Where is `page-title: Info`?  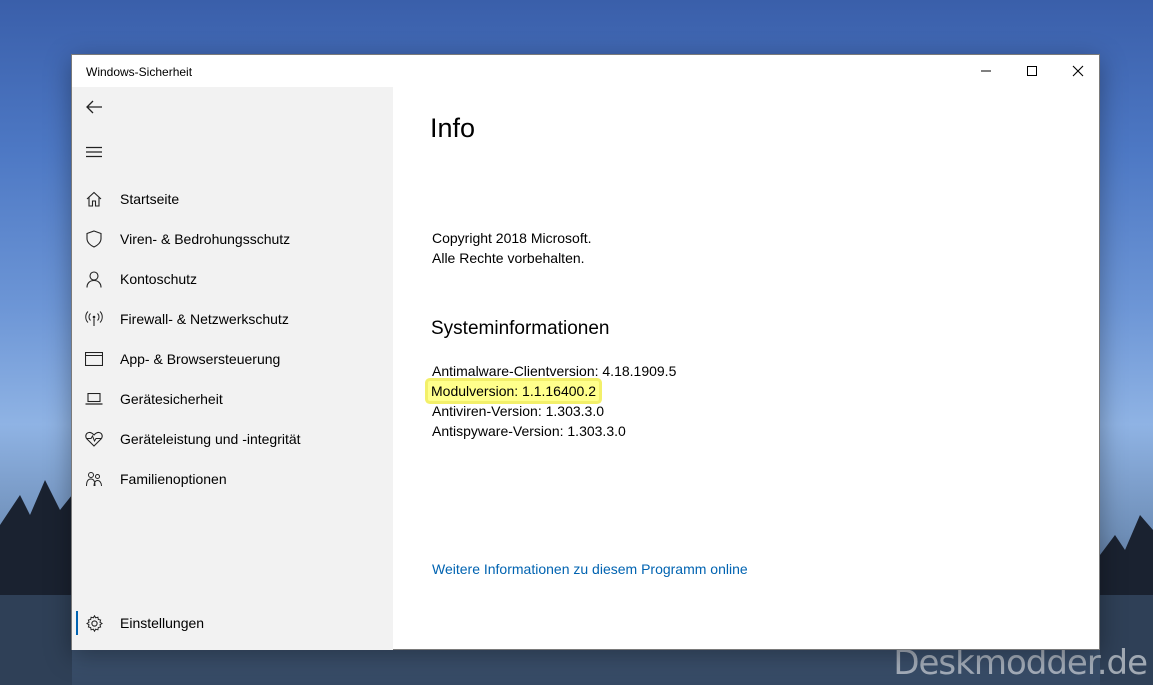
page-title: Info is located at coordinates (453, 128).